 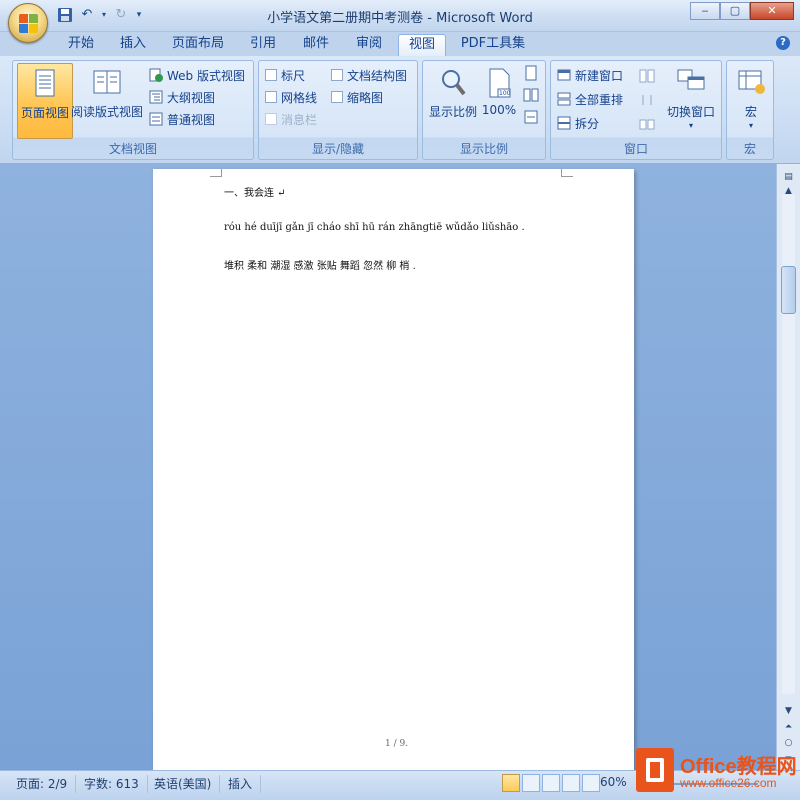 What do you see at coordinates (705, 11) in the screenshot?
I see `minimize-button: ‒` at bounding box center [705, 11].